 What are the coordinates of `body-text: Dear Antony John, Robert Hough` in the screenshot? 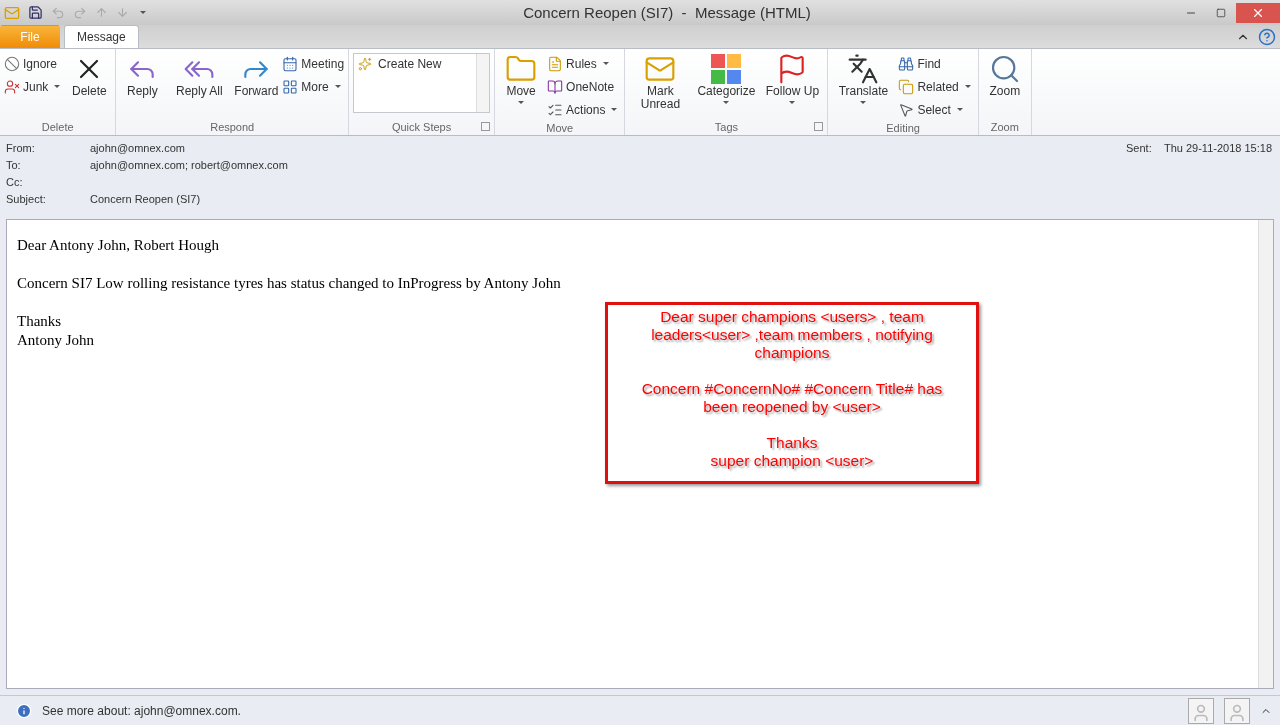 It's located at (118, 245).